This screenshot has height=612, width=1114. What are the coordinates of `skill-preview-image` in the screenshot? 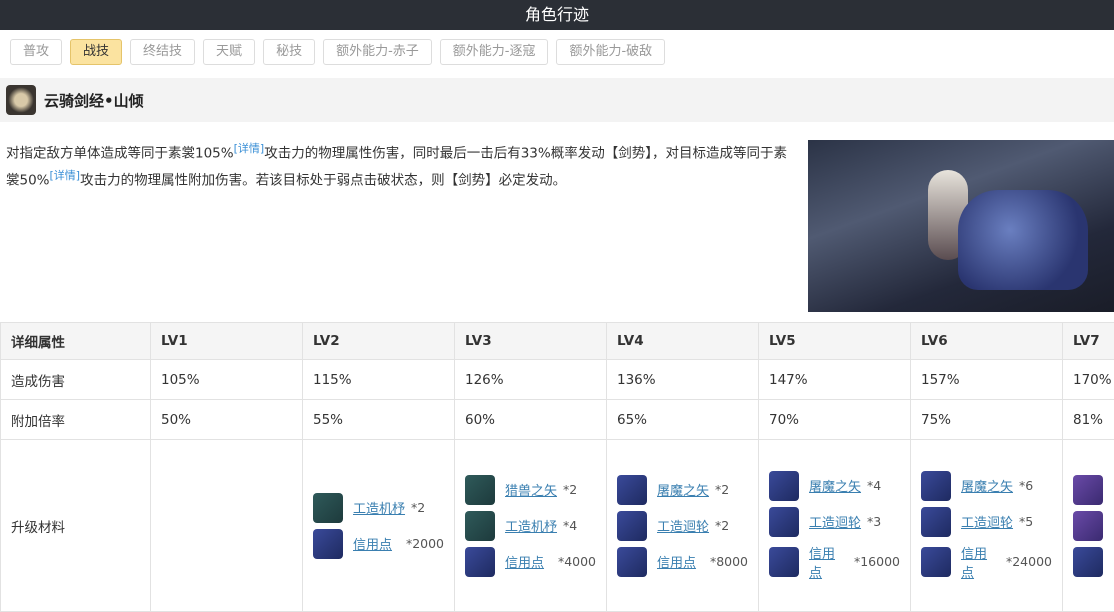 It's located at (961, 226).